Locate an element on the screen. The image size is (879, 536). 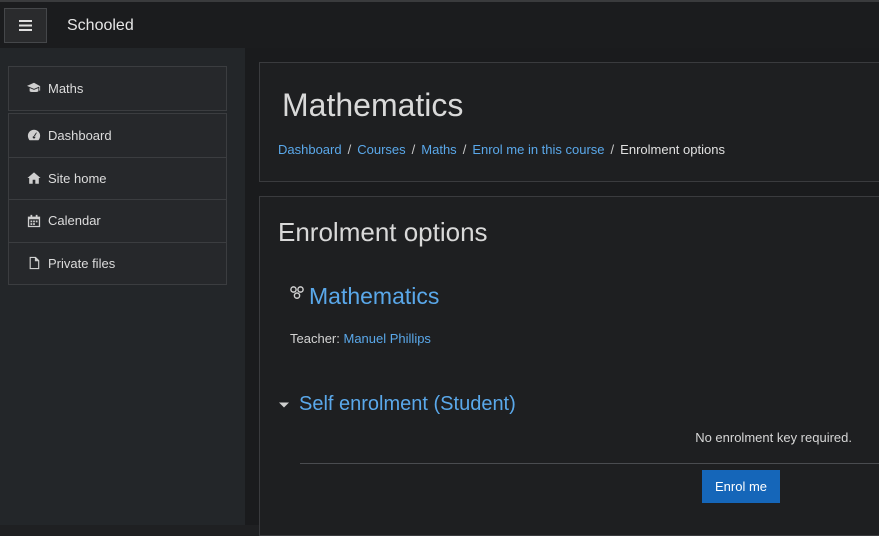
nav-item-label: Maths is located at coordinates (66, 88).